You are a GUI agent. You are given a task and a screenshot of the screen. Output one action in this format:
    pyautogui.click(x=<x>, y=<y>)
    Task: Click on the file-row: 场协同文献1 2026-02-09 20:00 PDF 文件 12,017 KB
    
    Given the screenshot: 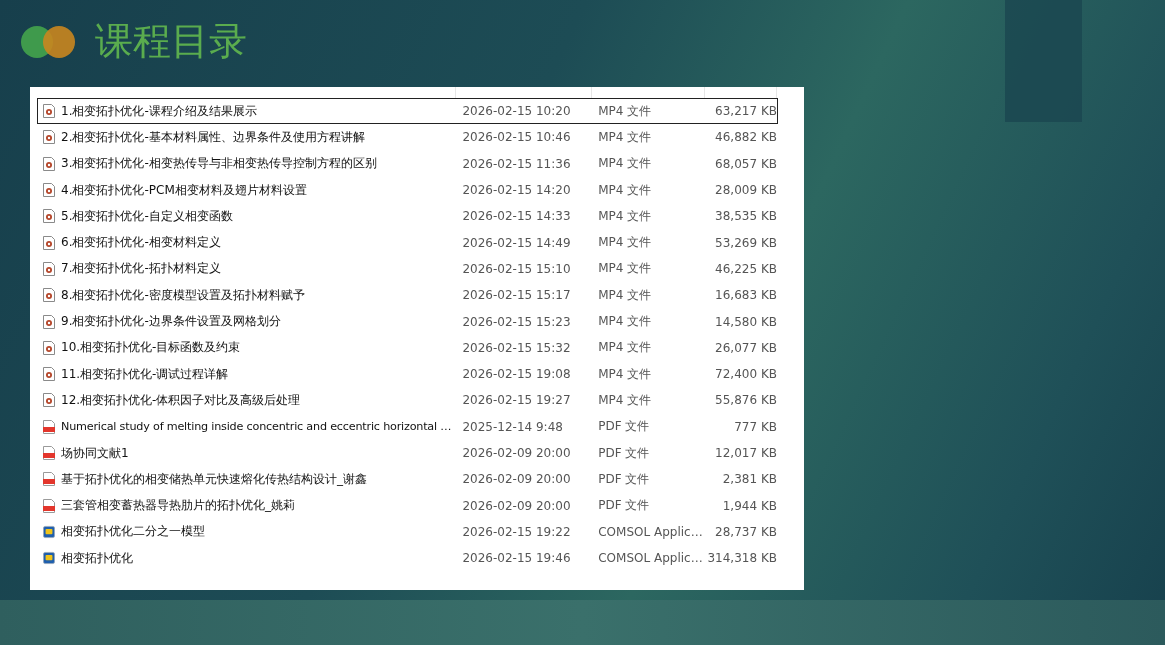 What is the action you would take?
    pyautogui.click(x=407, y=453)
    